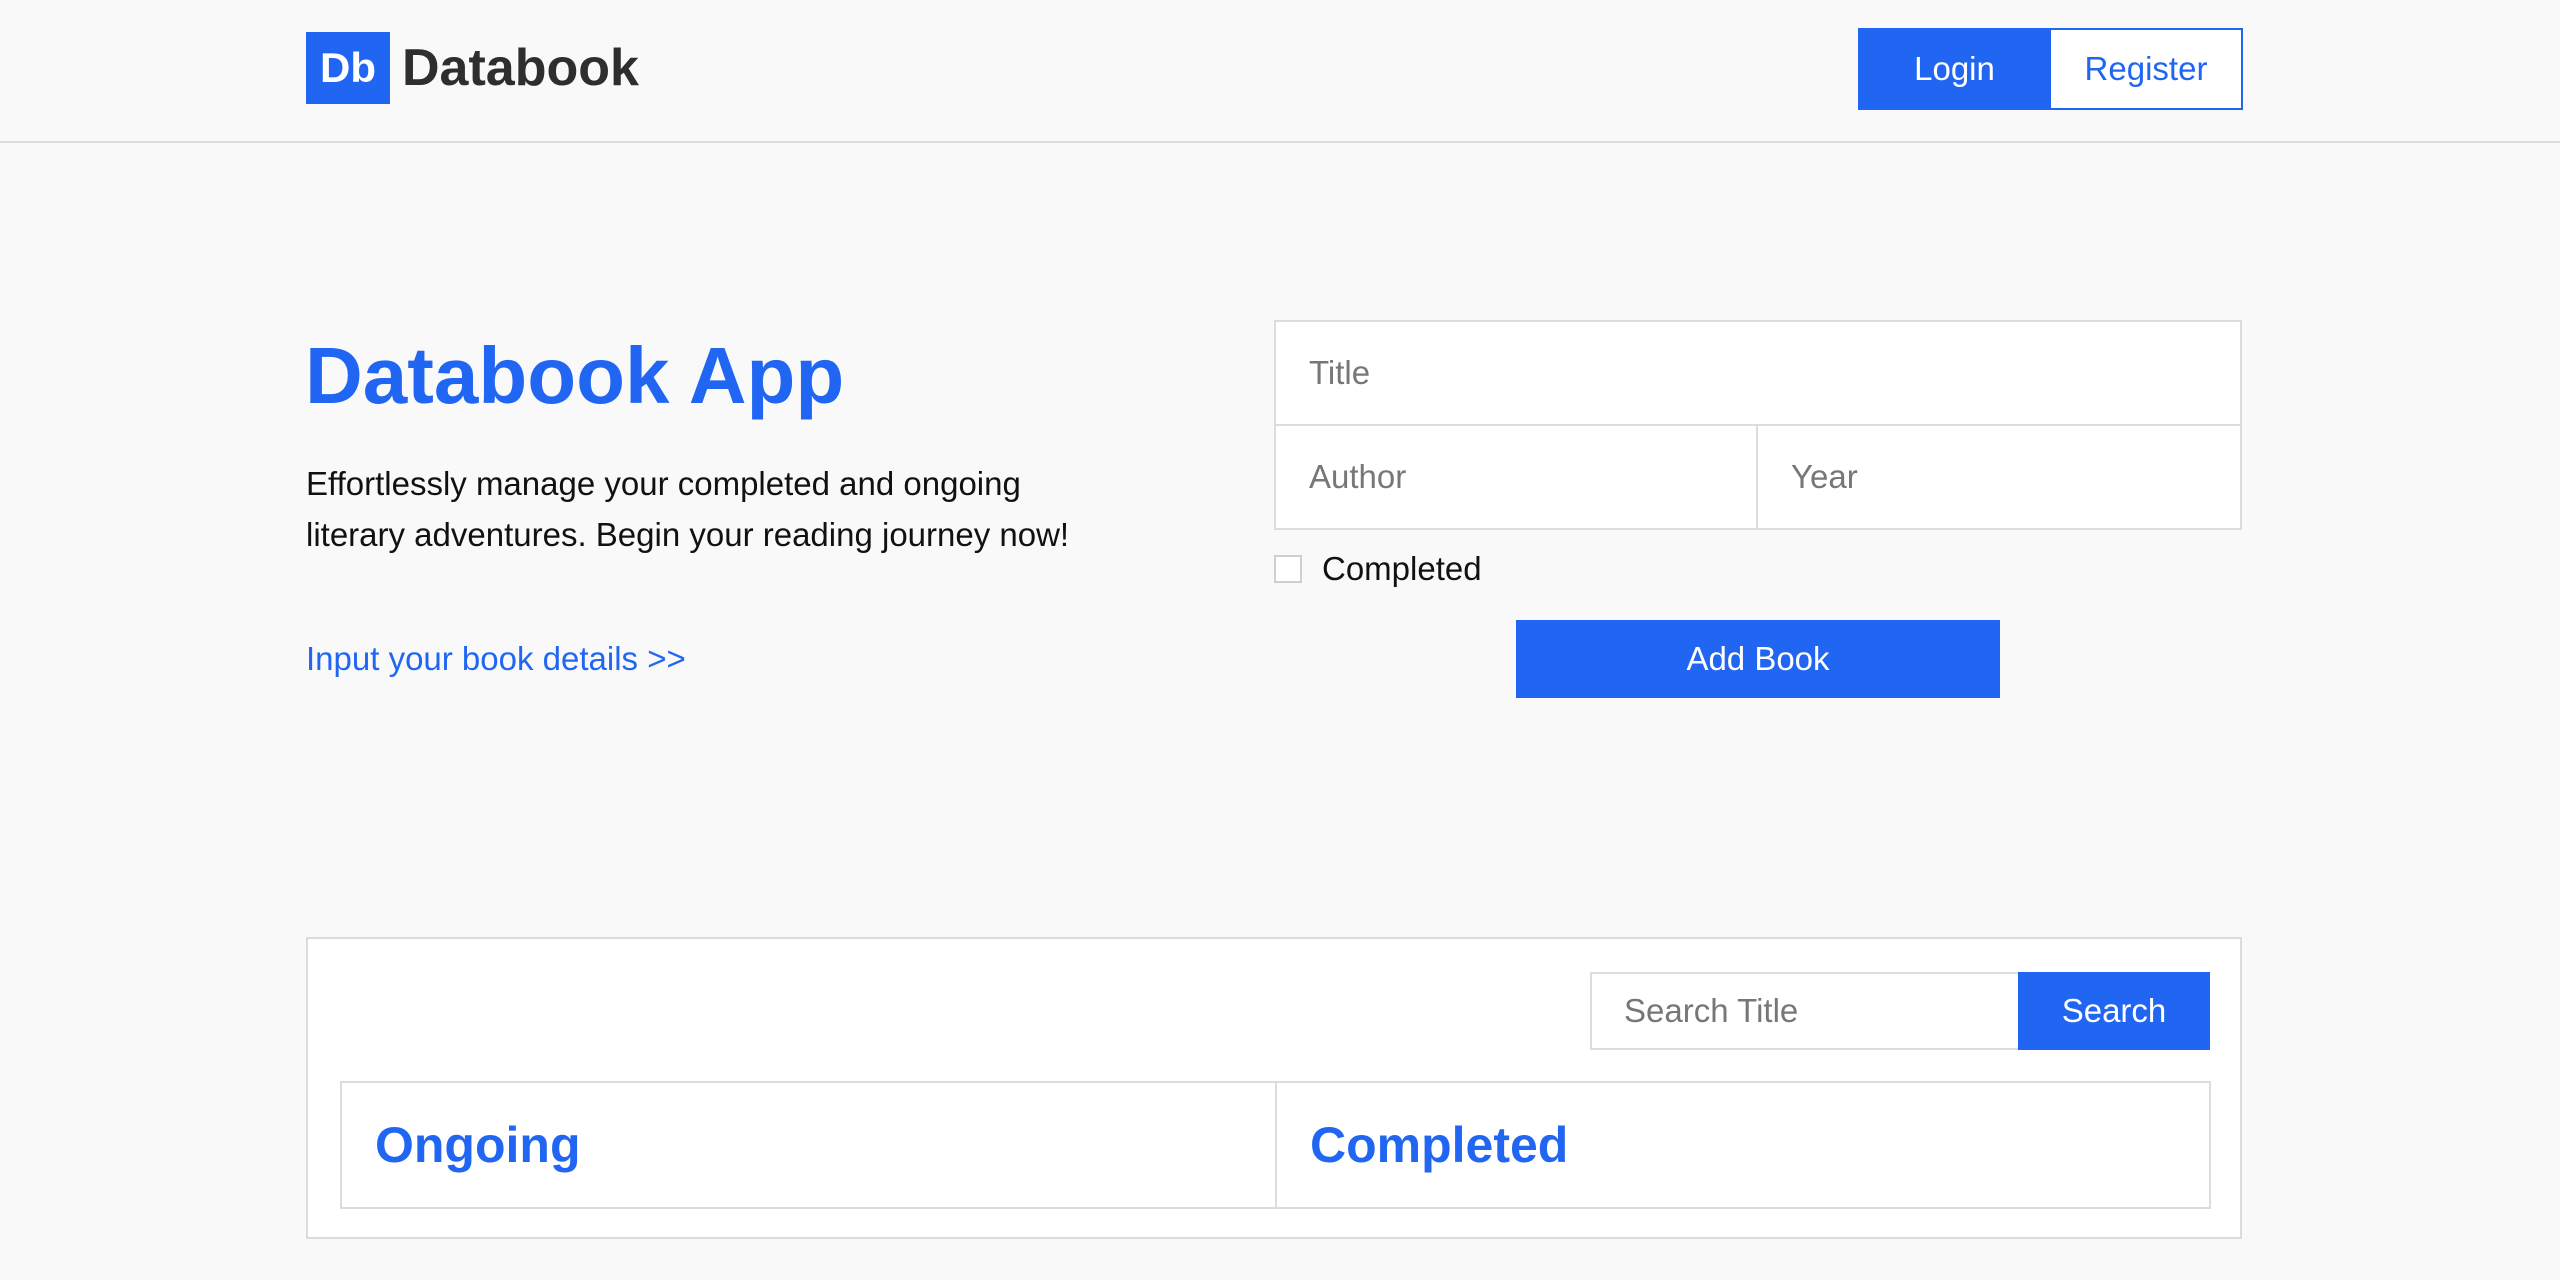 The height and width of the screenshot is (1280, 2560). Describe the element at coordinates (520, 68) in the screenshot. I see `logo-text: Databook` at that location.